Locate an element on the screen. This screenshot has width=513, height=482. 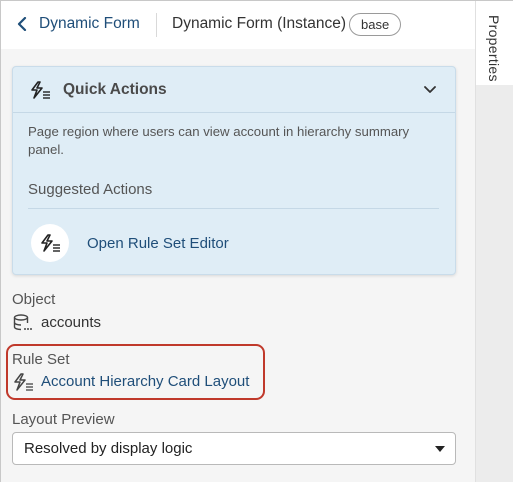
header-divider is located at coordinates (156, 25).